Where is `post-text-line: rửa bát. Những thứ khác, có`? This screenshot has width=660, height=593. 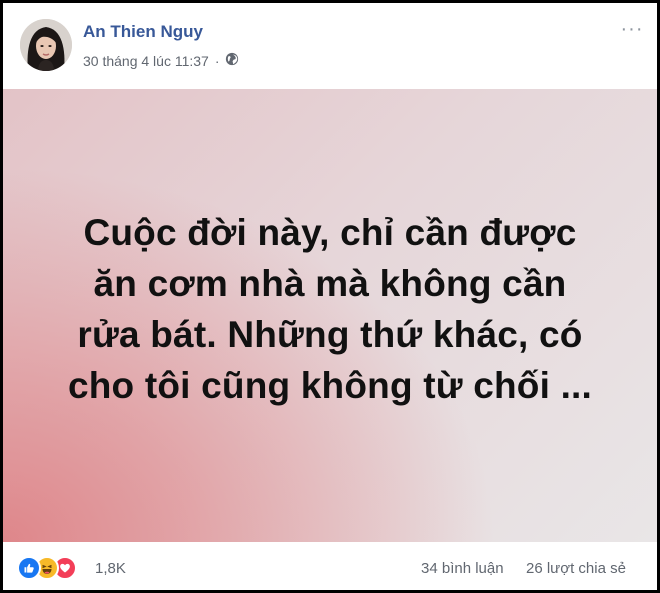
post-text-line: rửa bát. Những thứ khác, có is located at coordinates (330, 334).